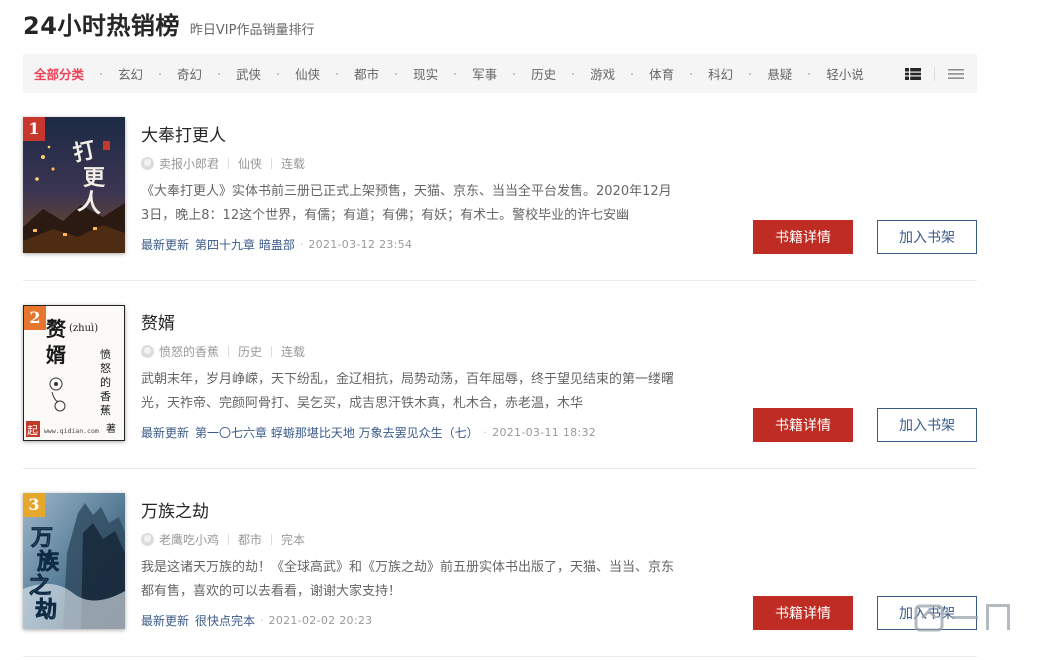 The height and width of the screenshot is (660, 1042). What do you see at coordinates (59, 73) in the screenshot?
I see `category-all: 全部分类` at bounding box center [59, 73].